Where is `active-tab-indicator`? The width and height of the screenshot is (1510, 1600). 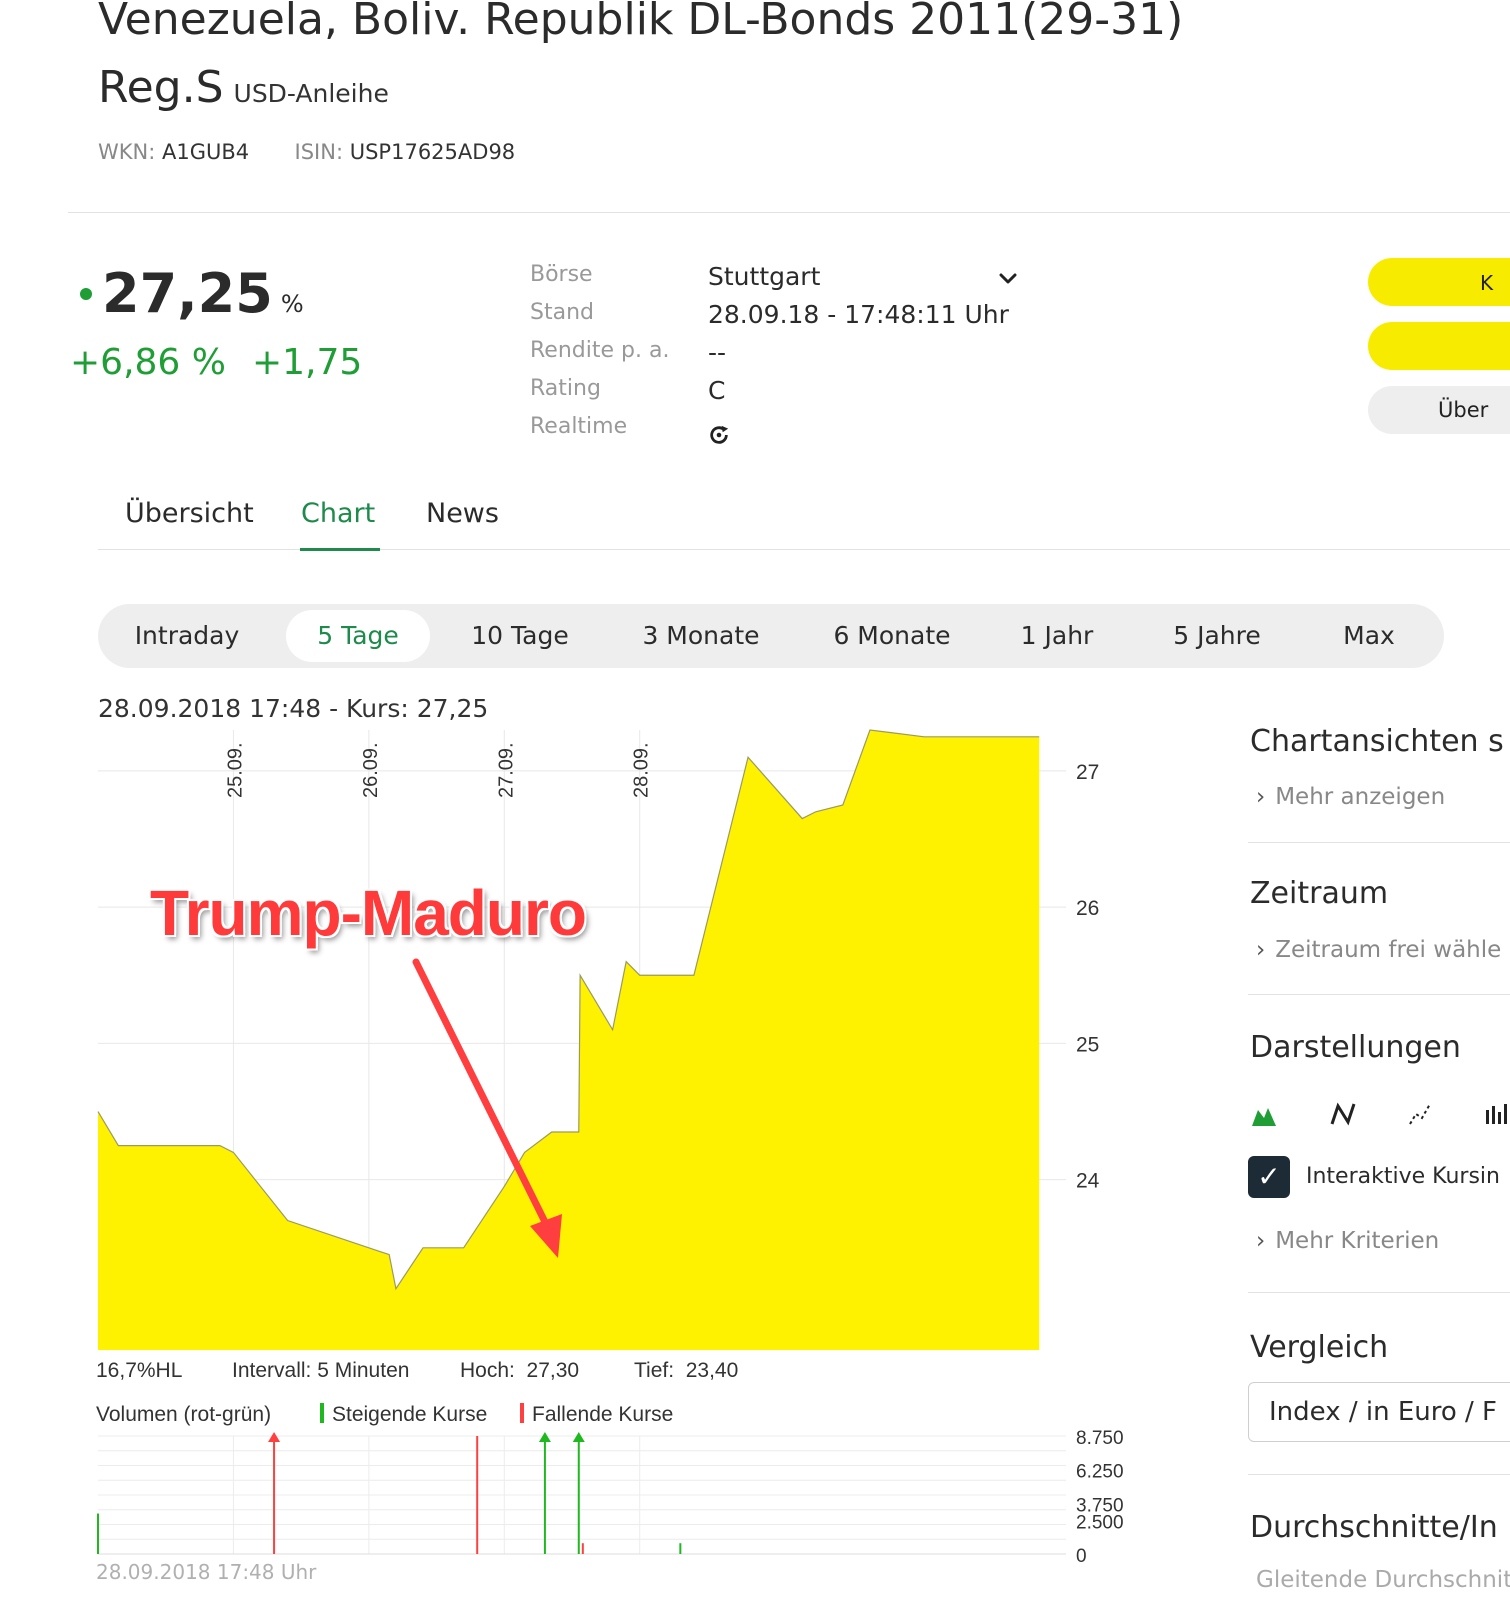 active-tab-indicator is located at coordinates (340, 549).